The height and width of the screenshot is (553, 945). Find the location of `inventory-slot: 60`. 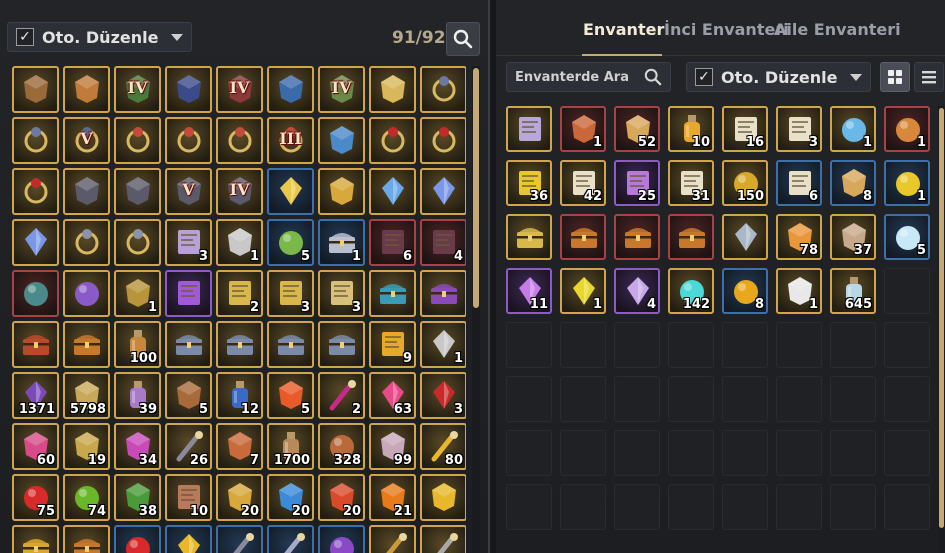

inventory-slot: 60 is located at coordinates (35, 446).